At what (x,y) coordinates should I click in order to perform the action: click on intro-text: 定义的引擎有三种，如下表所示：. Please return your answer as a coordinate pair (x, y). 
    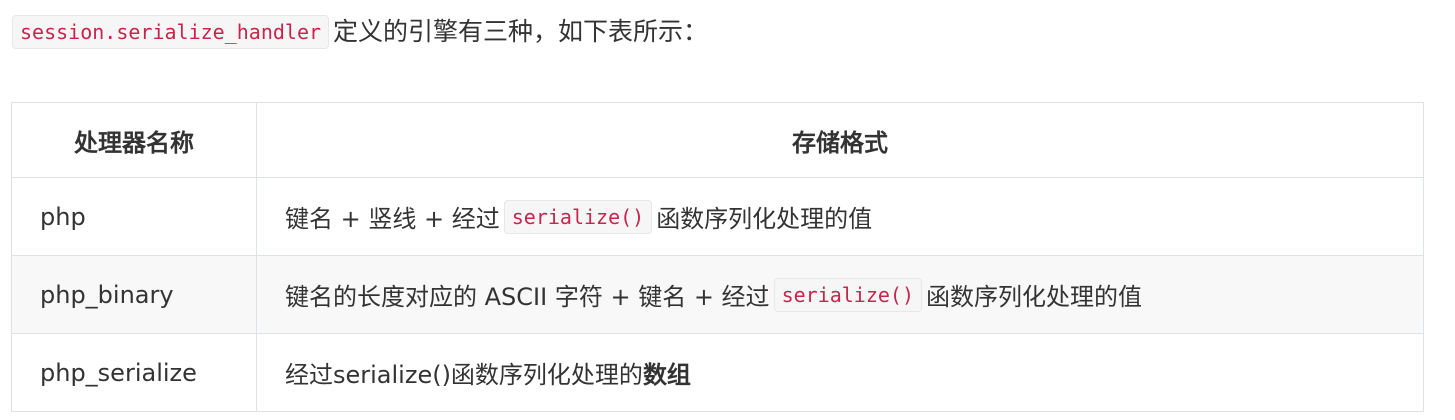
    Looking at the image, I should click on (521, 31).